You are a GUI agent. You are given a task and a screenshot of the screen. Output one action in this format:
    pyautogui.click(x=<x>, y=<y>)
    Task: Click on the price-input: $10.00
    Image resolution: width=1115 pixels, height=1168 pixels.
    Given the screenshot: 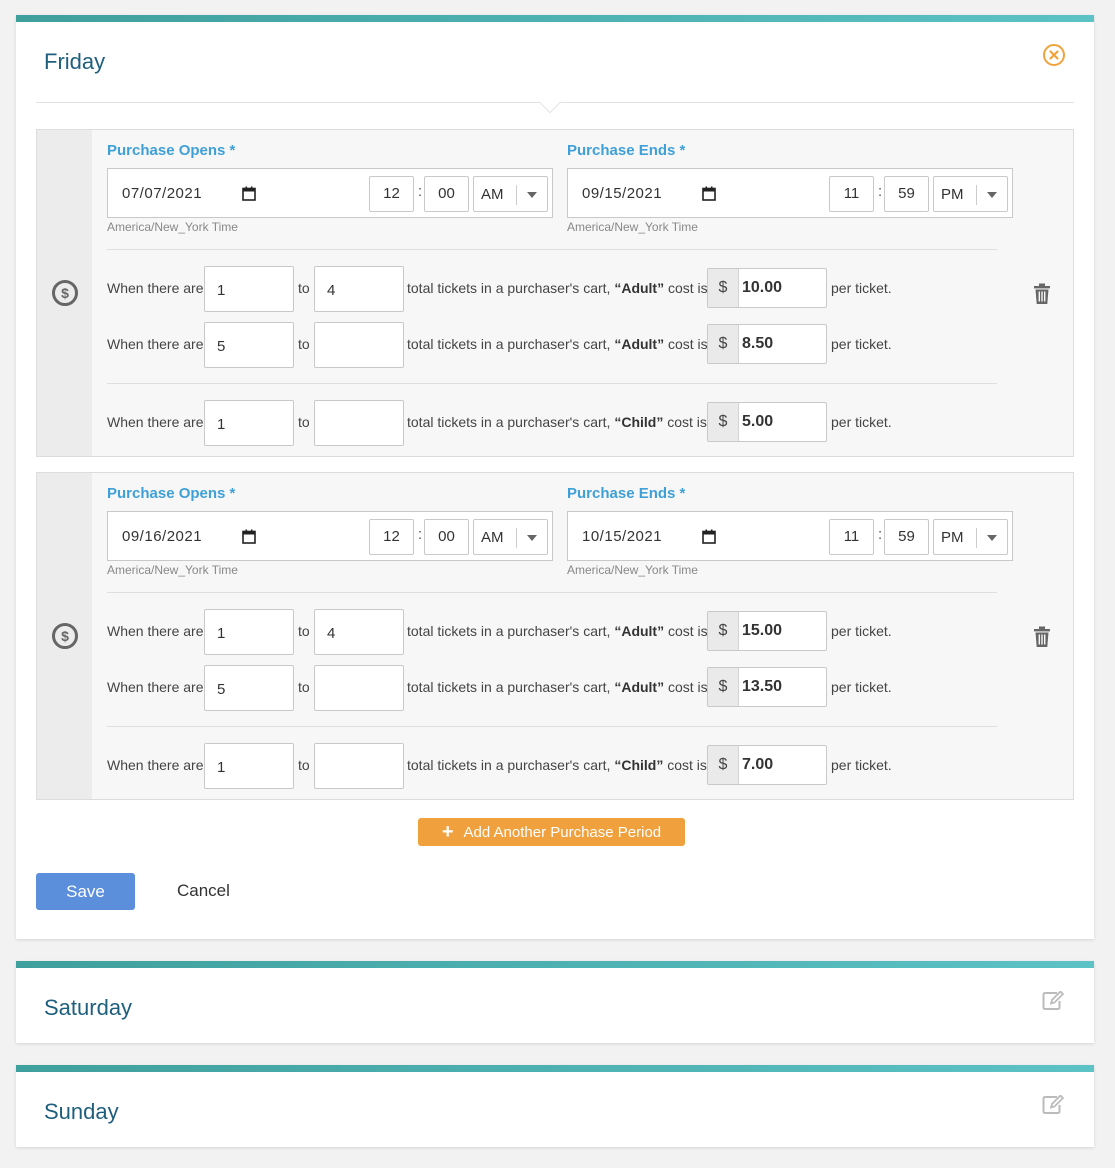 What is the action you would take?
    pyautogui.click(x=767, y=288)
    